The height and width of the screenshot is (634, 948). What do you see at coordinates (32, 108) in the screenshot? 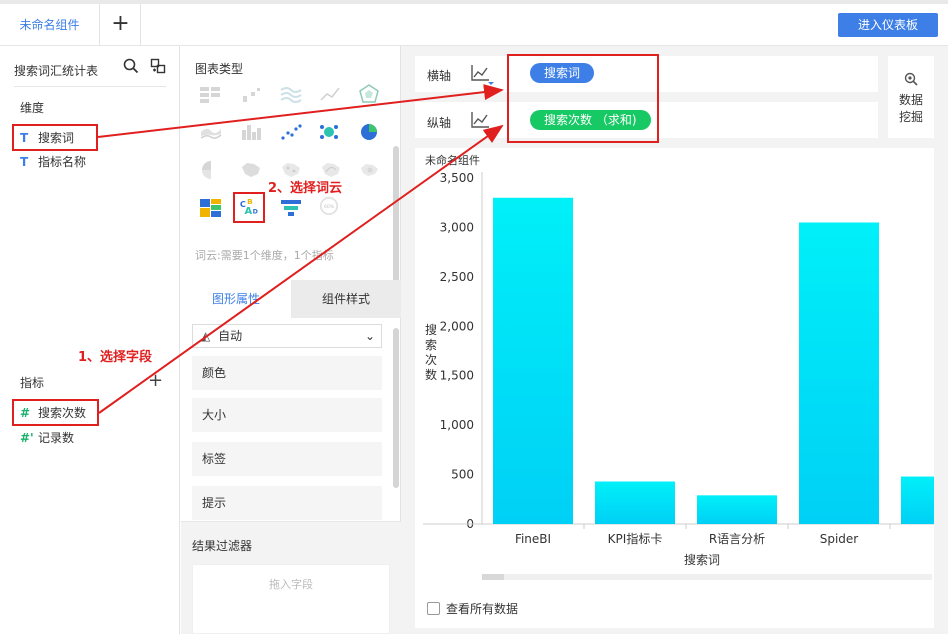
I see `dimension-section-label: 维度` at bounding box center [32, 108].